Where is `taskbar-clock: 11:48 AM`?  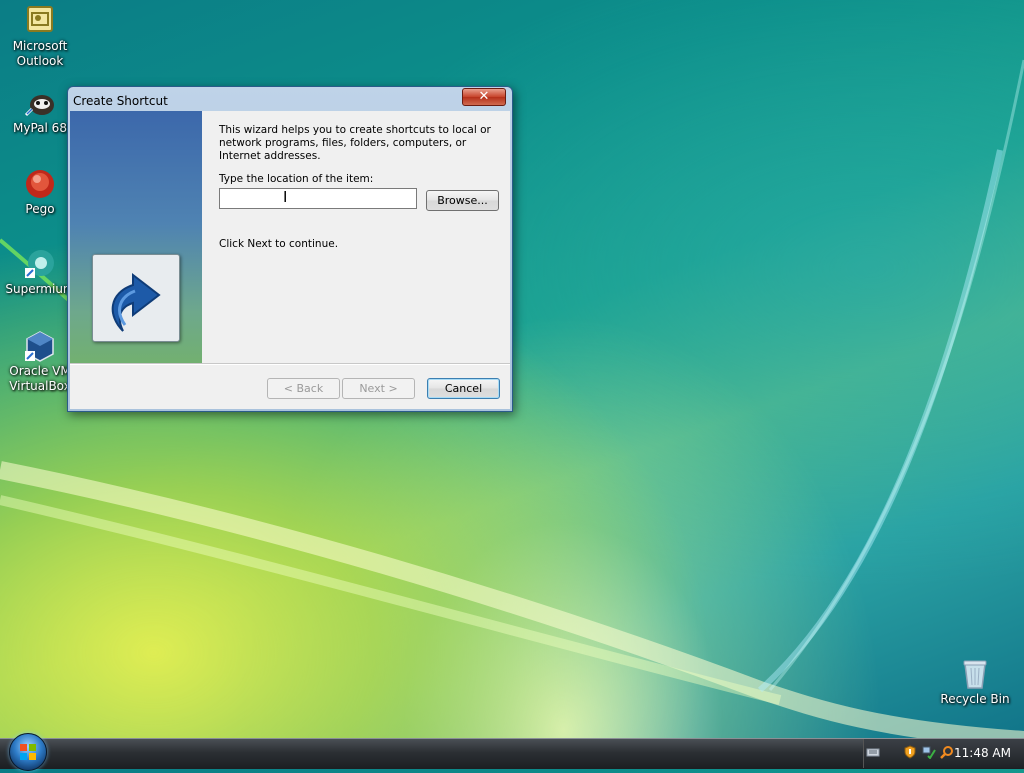 taskbar-clock: 11:48 AM is located at coordinates (982, 753).